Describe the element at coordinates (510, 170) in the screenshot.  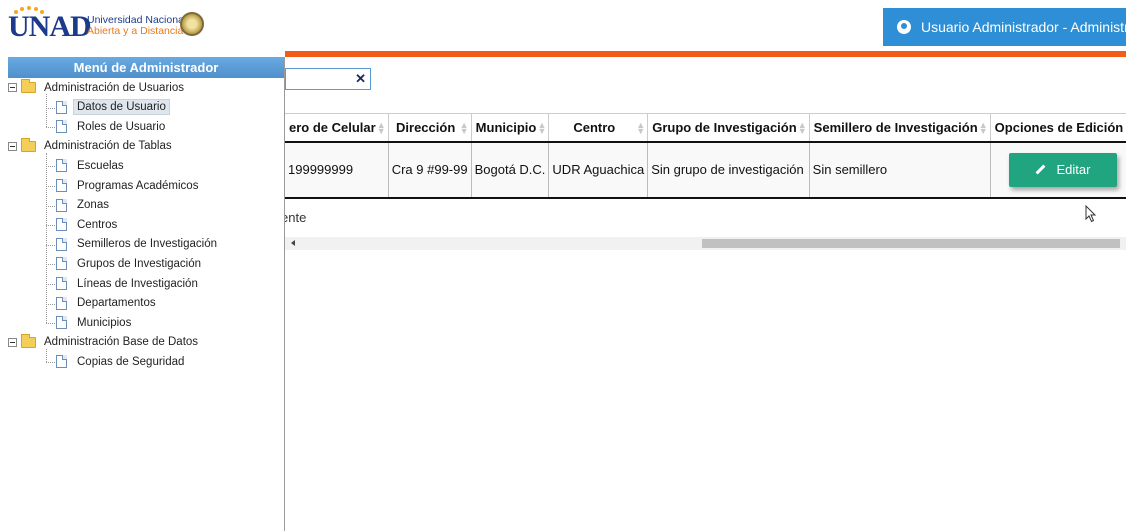
I see `table-cell: Bogotá D.C.` at that location.